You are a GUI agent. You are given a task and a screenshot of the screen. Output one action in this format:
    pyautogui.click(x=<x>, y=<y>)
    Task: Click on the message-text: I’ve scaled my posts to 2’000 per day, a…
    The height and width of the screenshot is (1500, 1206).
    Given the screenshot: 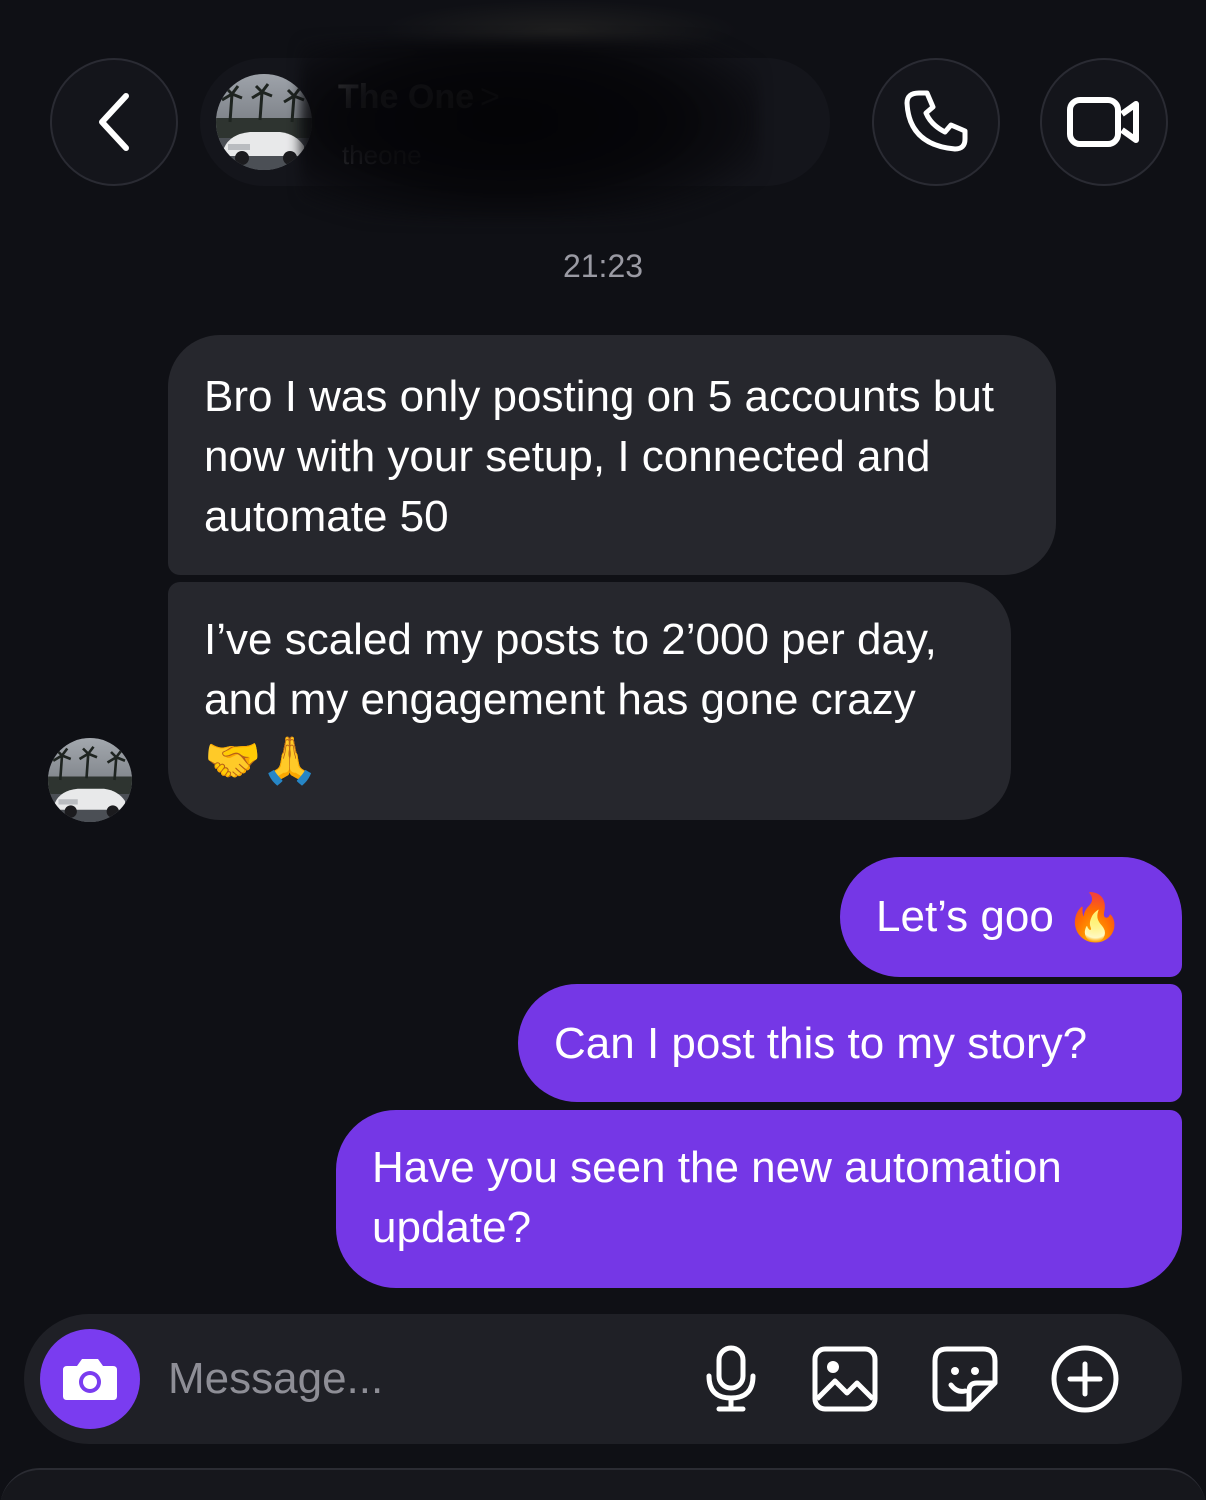 What is the action you would take?
    pyautogui.click(x=570, y=669)
    